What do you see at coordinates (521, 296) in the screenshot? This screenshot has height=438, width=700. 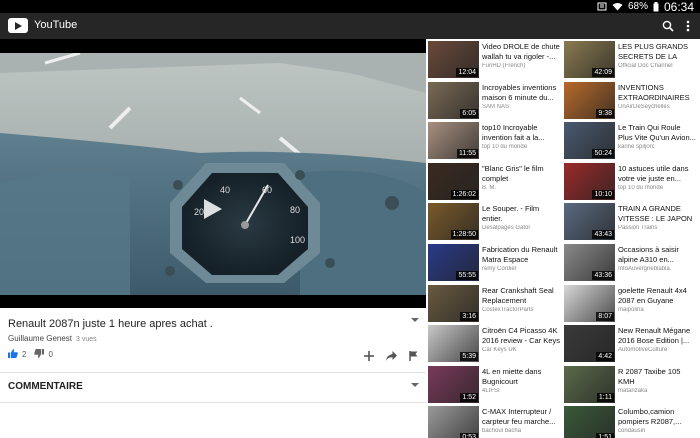 I see `related-video-title: Rear Crankshaft Seal Replacement` at bounding box center [521, 296].